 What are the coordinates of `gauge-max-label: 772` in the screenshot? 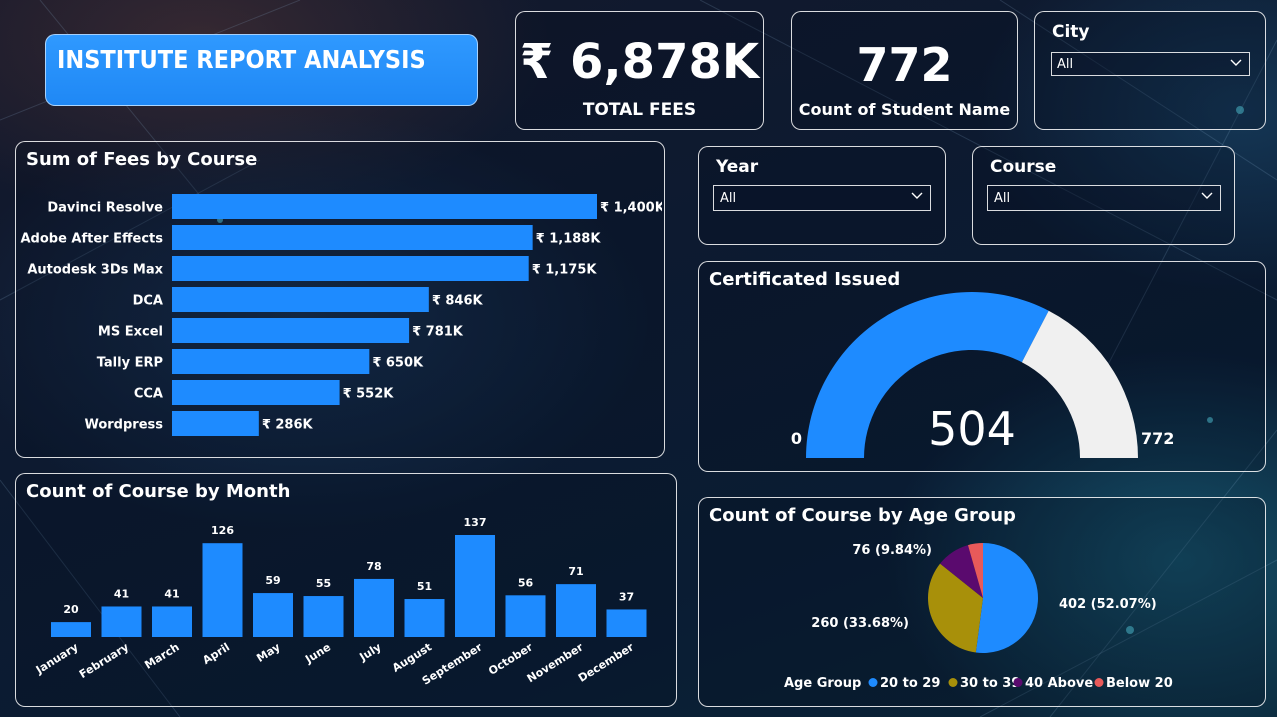 It's located at (1157, 438).